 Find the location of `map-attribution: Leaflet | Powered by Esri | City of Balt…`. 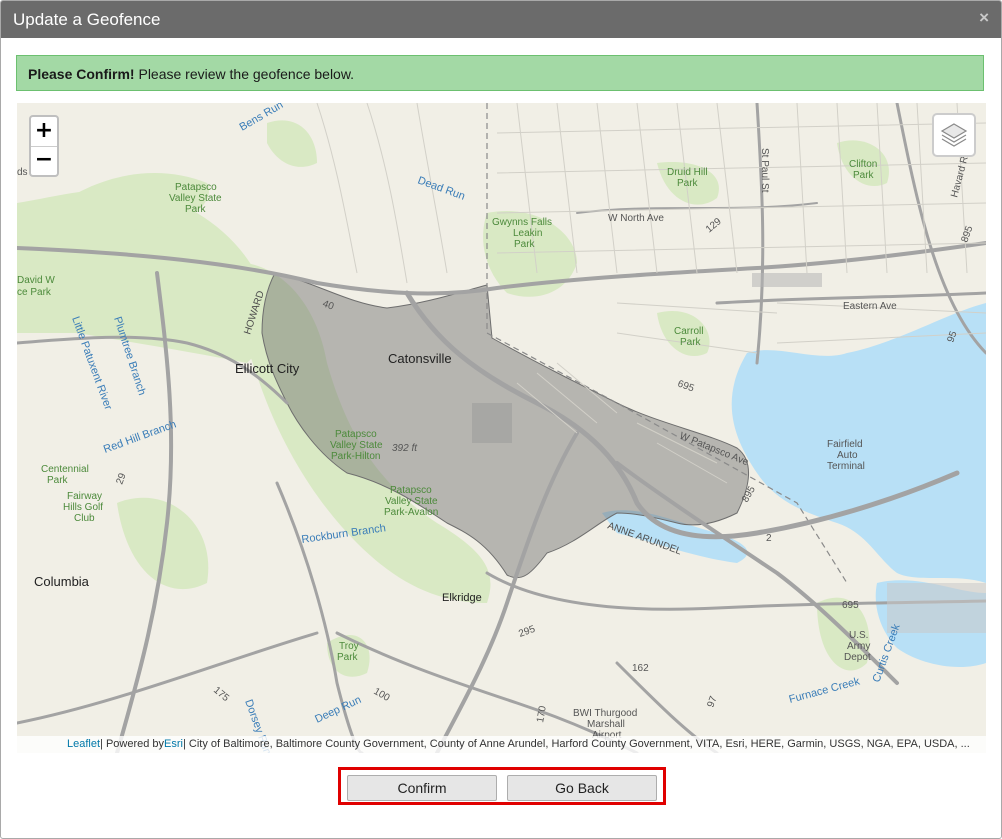

map-attribution: Leaflet | Powered by Esri | City of Balt… is located at coordinates (501, 744).